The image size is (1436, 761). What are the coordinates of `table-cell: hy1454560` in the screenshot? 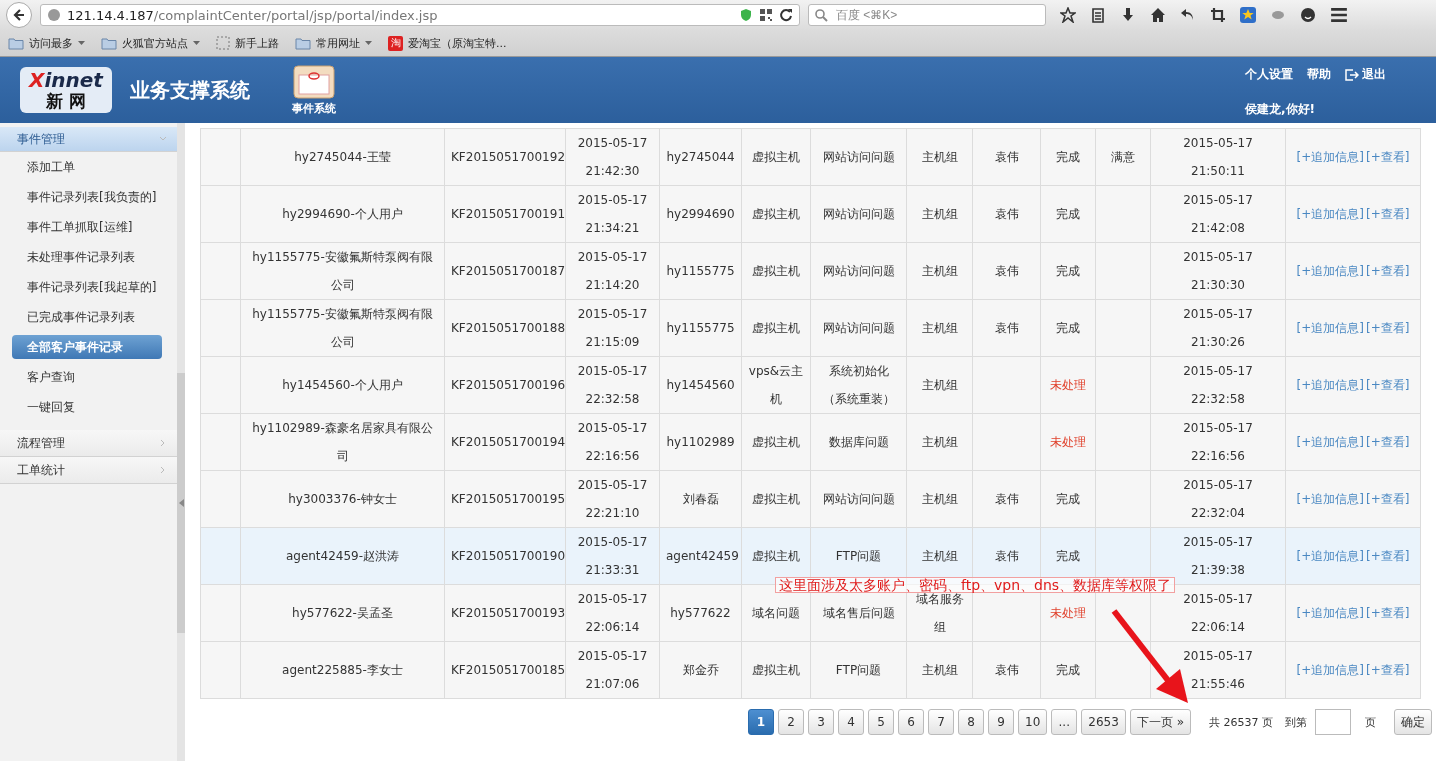 It's located at (700, 385).